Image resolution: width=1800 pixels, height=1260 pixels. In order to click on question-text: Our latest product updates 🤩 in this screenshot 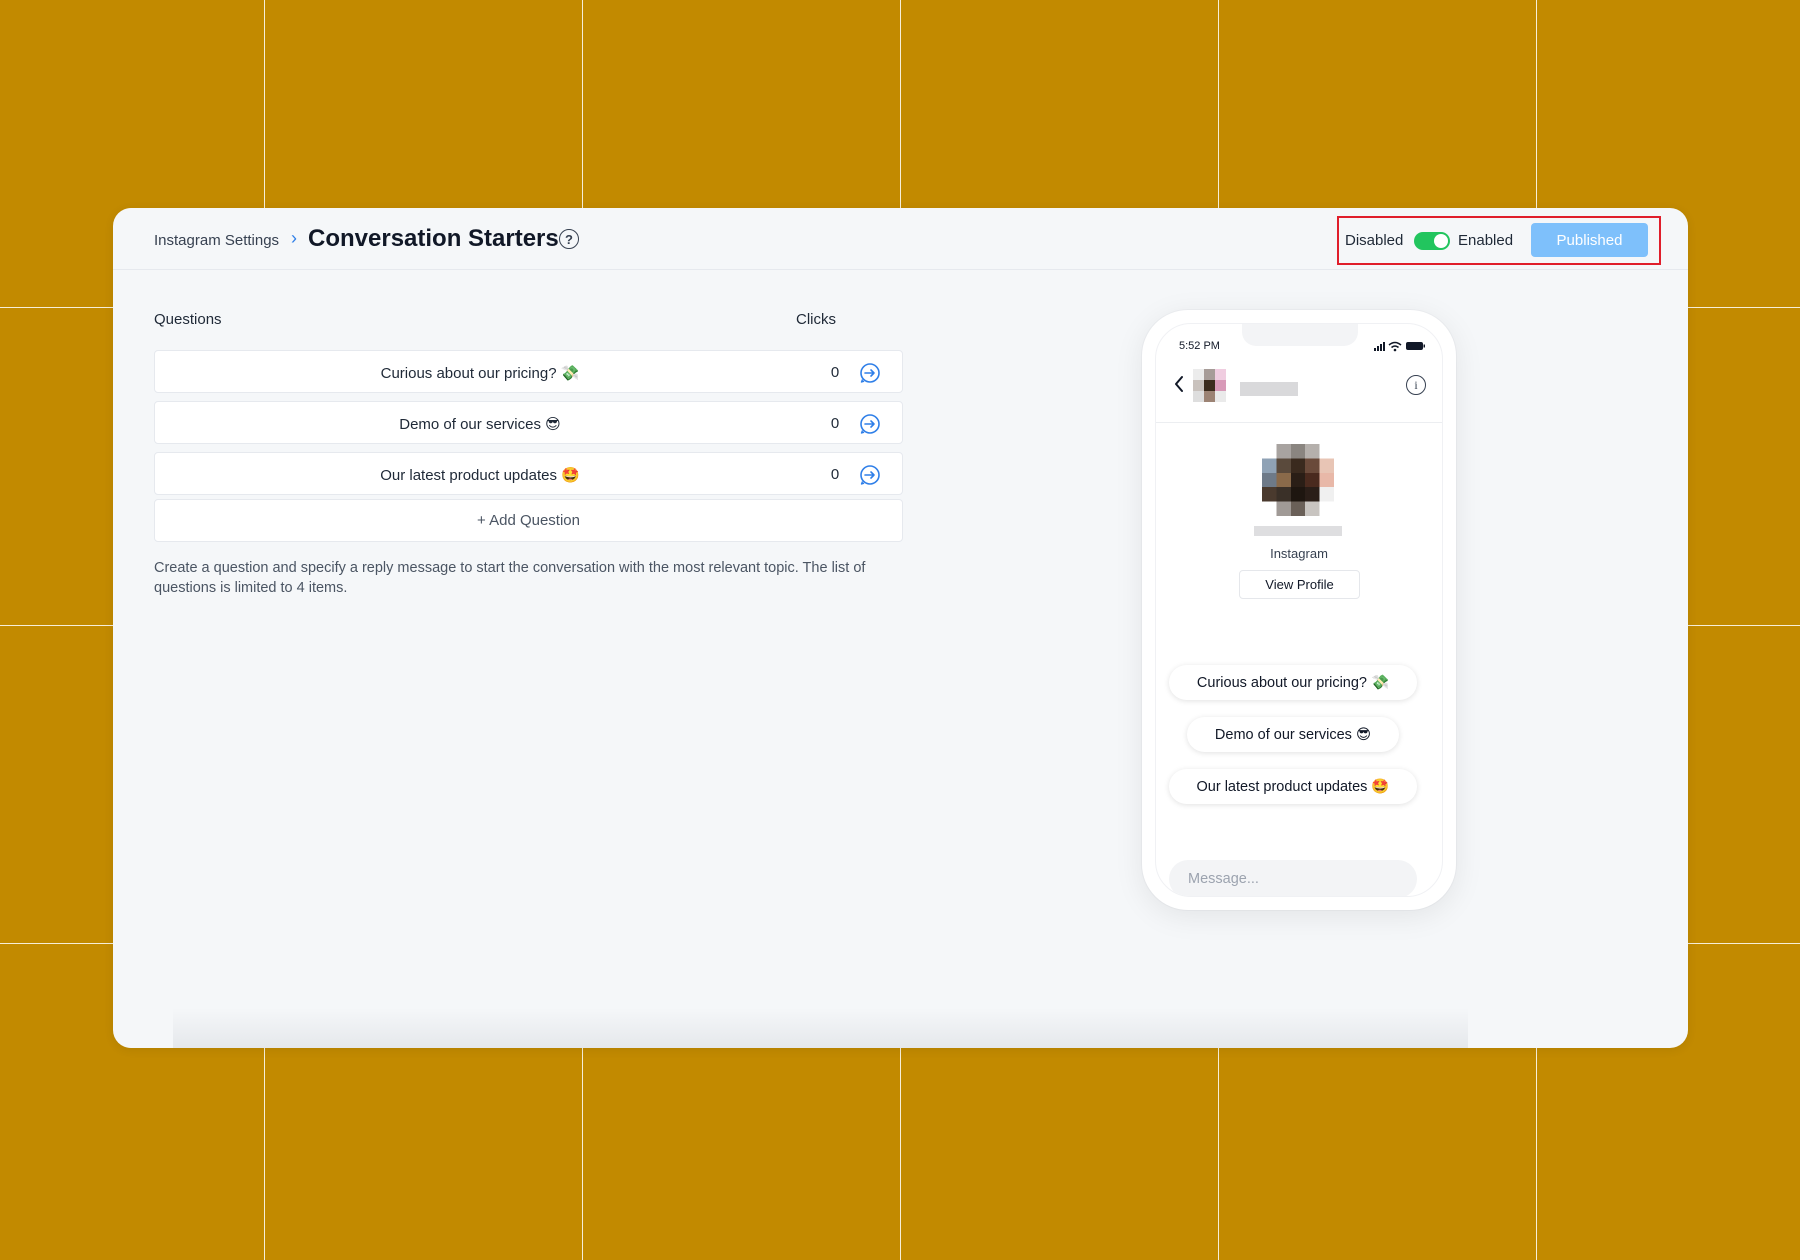, I will do `click(480, 474)`.